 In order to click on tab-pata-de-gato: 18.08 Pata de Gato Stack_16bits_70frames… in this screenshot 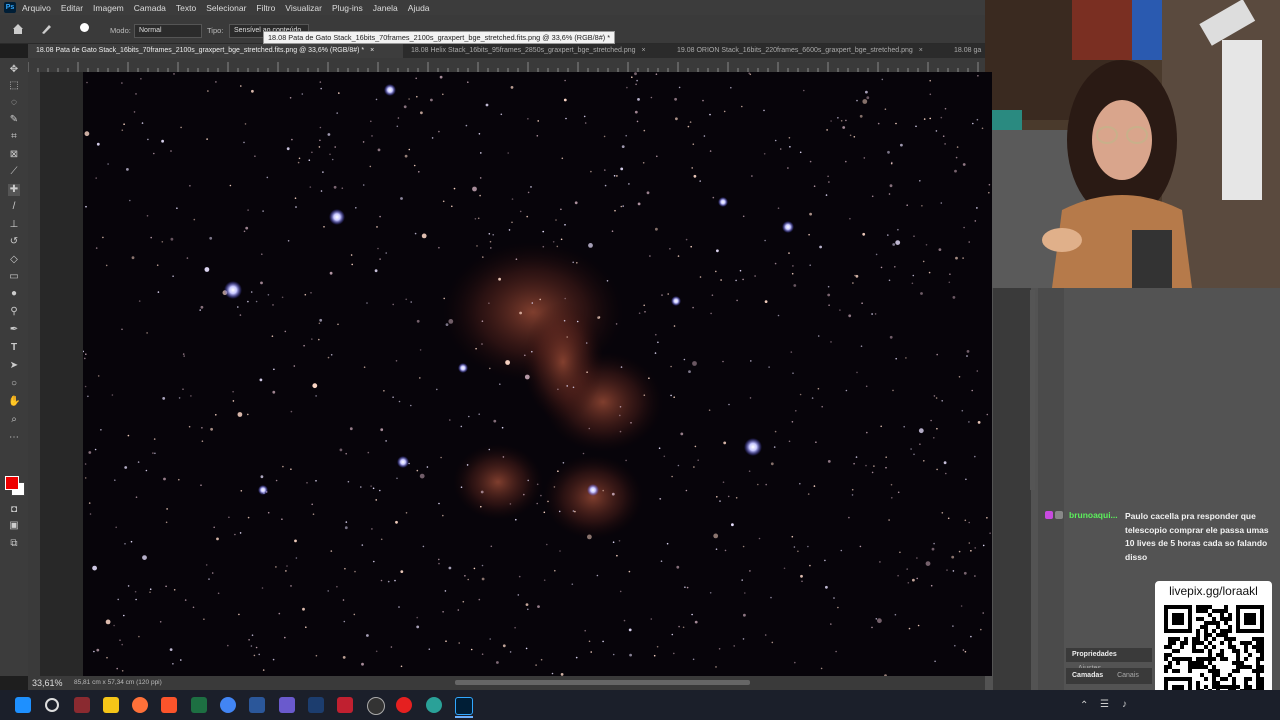, I will do `click(215, 51)`.